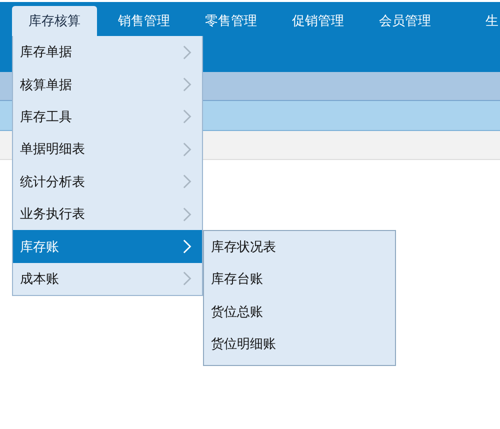 Image resolution: width=500 pixels, height=429 pixels. Describe the element at coordinates (318, 21) in the screenshot. I see `nav-tab: 促销管理` at that location.